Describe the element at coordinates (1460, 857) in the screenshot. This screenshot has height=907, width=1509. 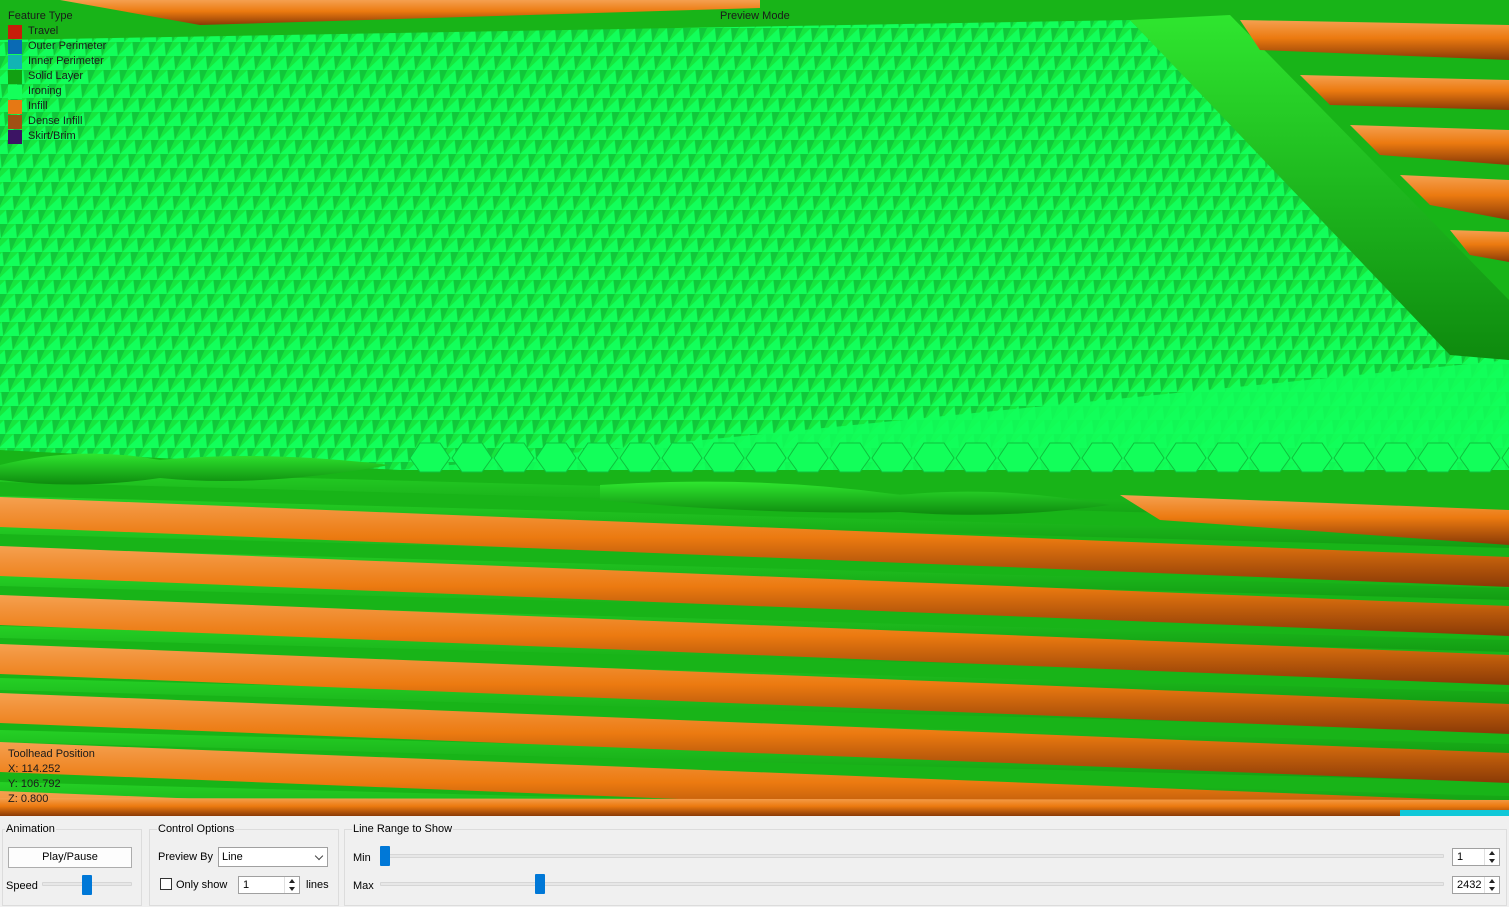
I see `min-value: 1` at that location.